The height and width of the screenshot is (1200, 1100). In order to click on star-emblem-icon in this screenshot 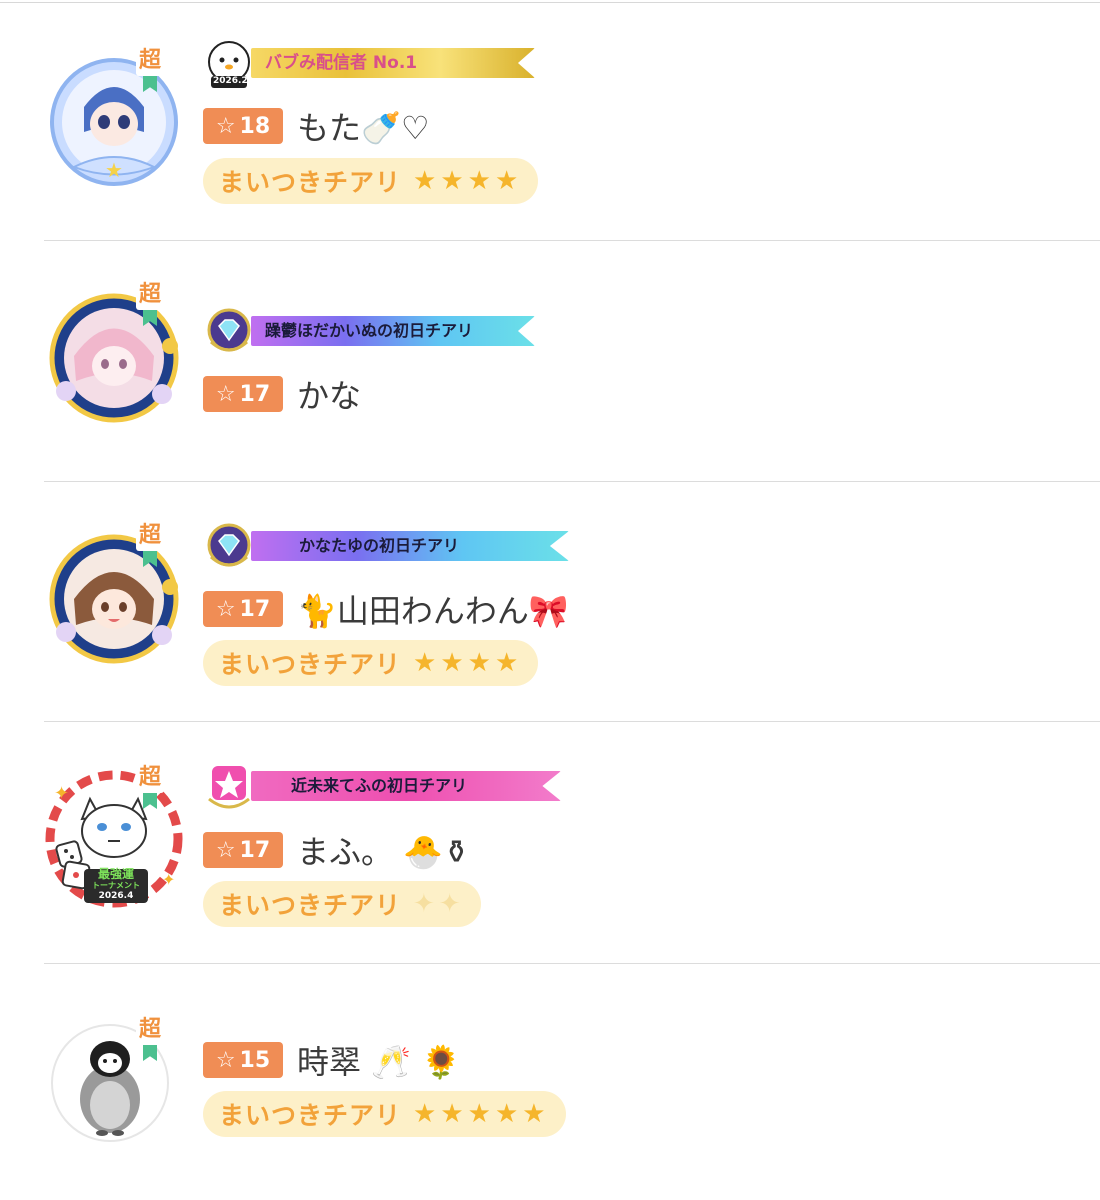, I will do `click(229, 786)`.